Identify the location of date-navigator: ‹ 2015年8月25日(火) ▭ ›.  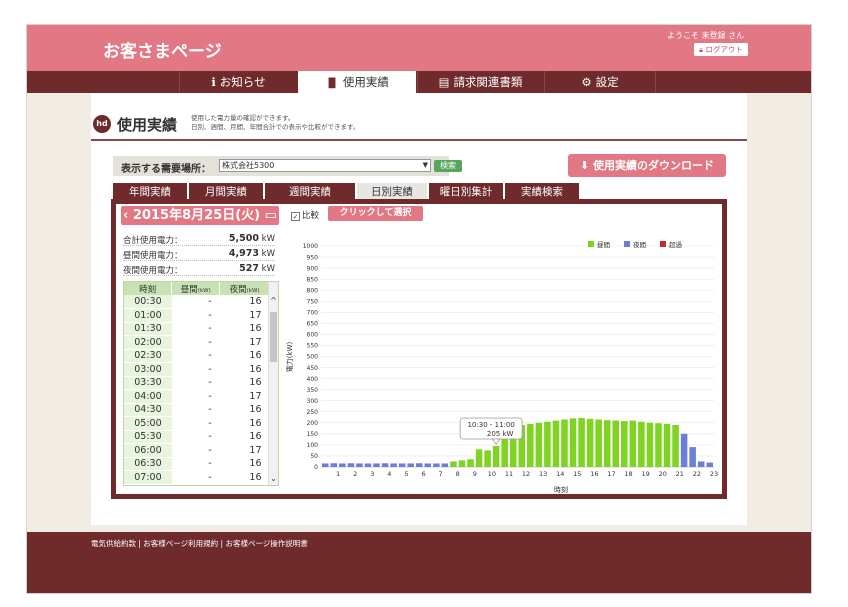
(200, 224).